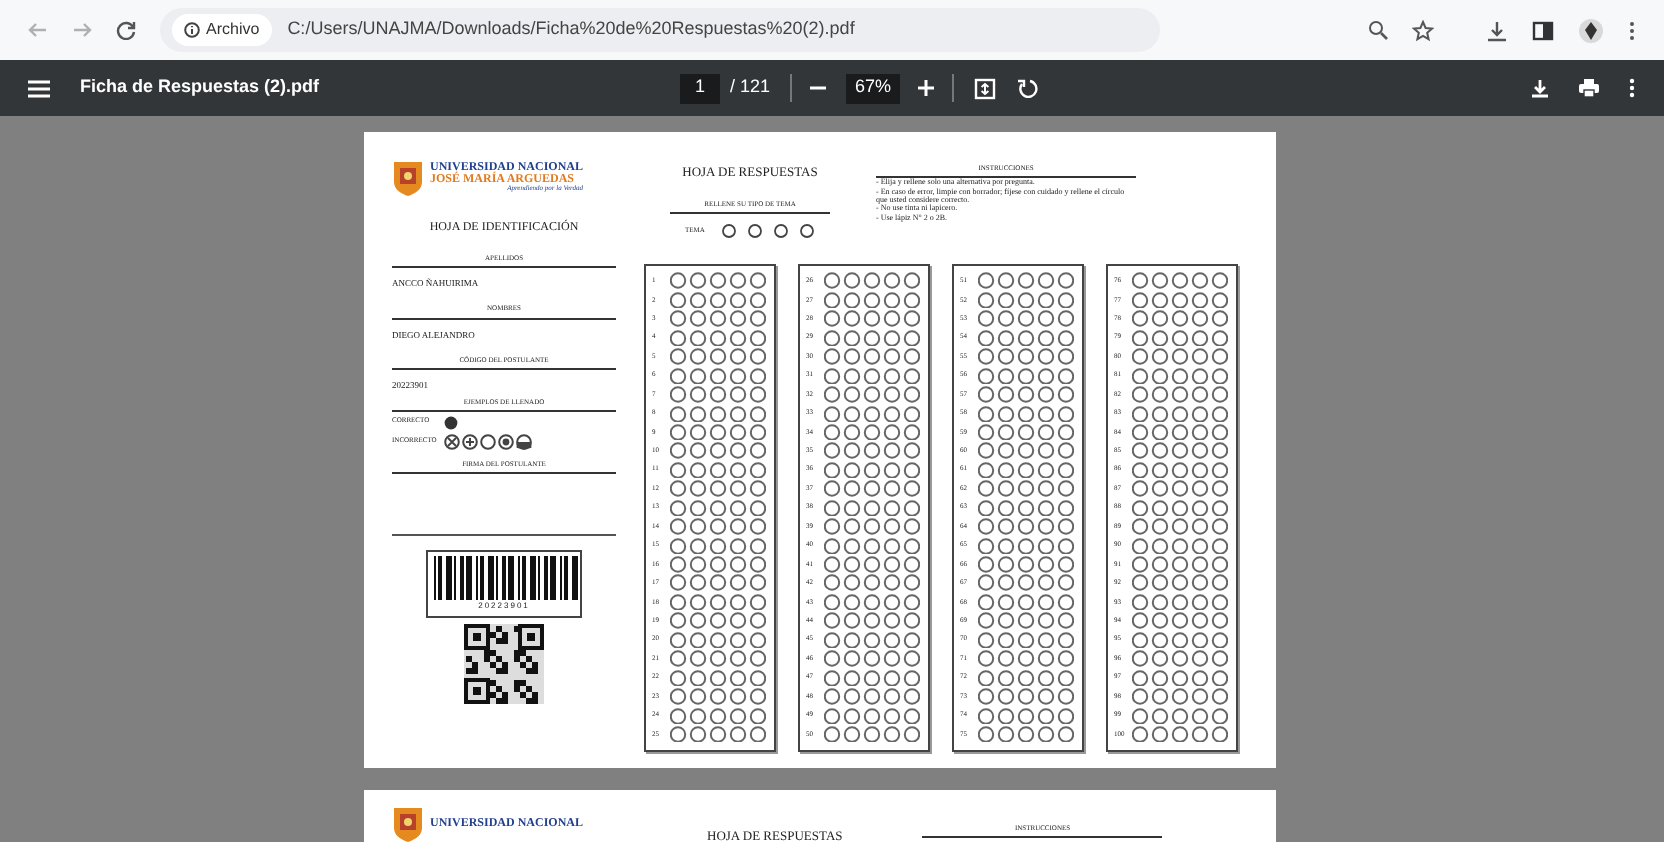 The image size is (1664, 842). Describe the element at coordinates (926, 88) in the screenshot. I see `zoom-in-icon` at that location.